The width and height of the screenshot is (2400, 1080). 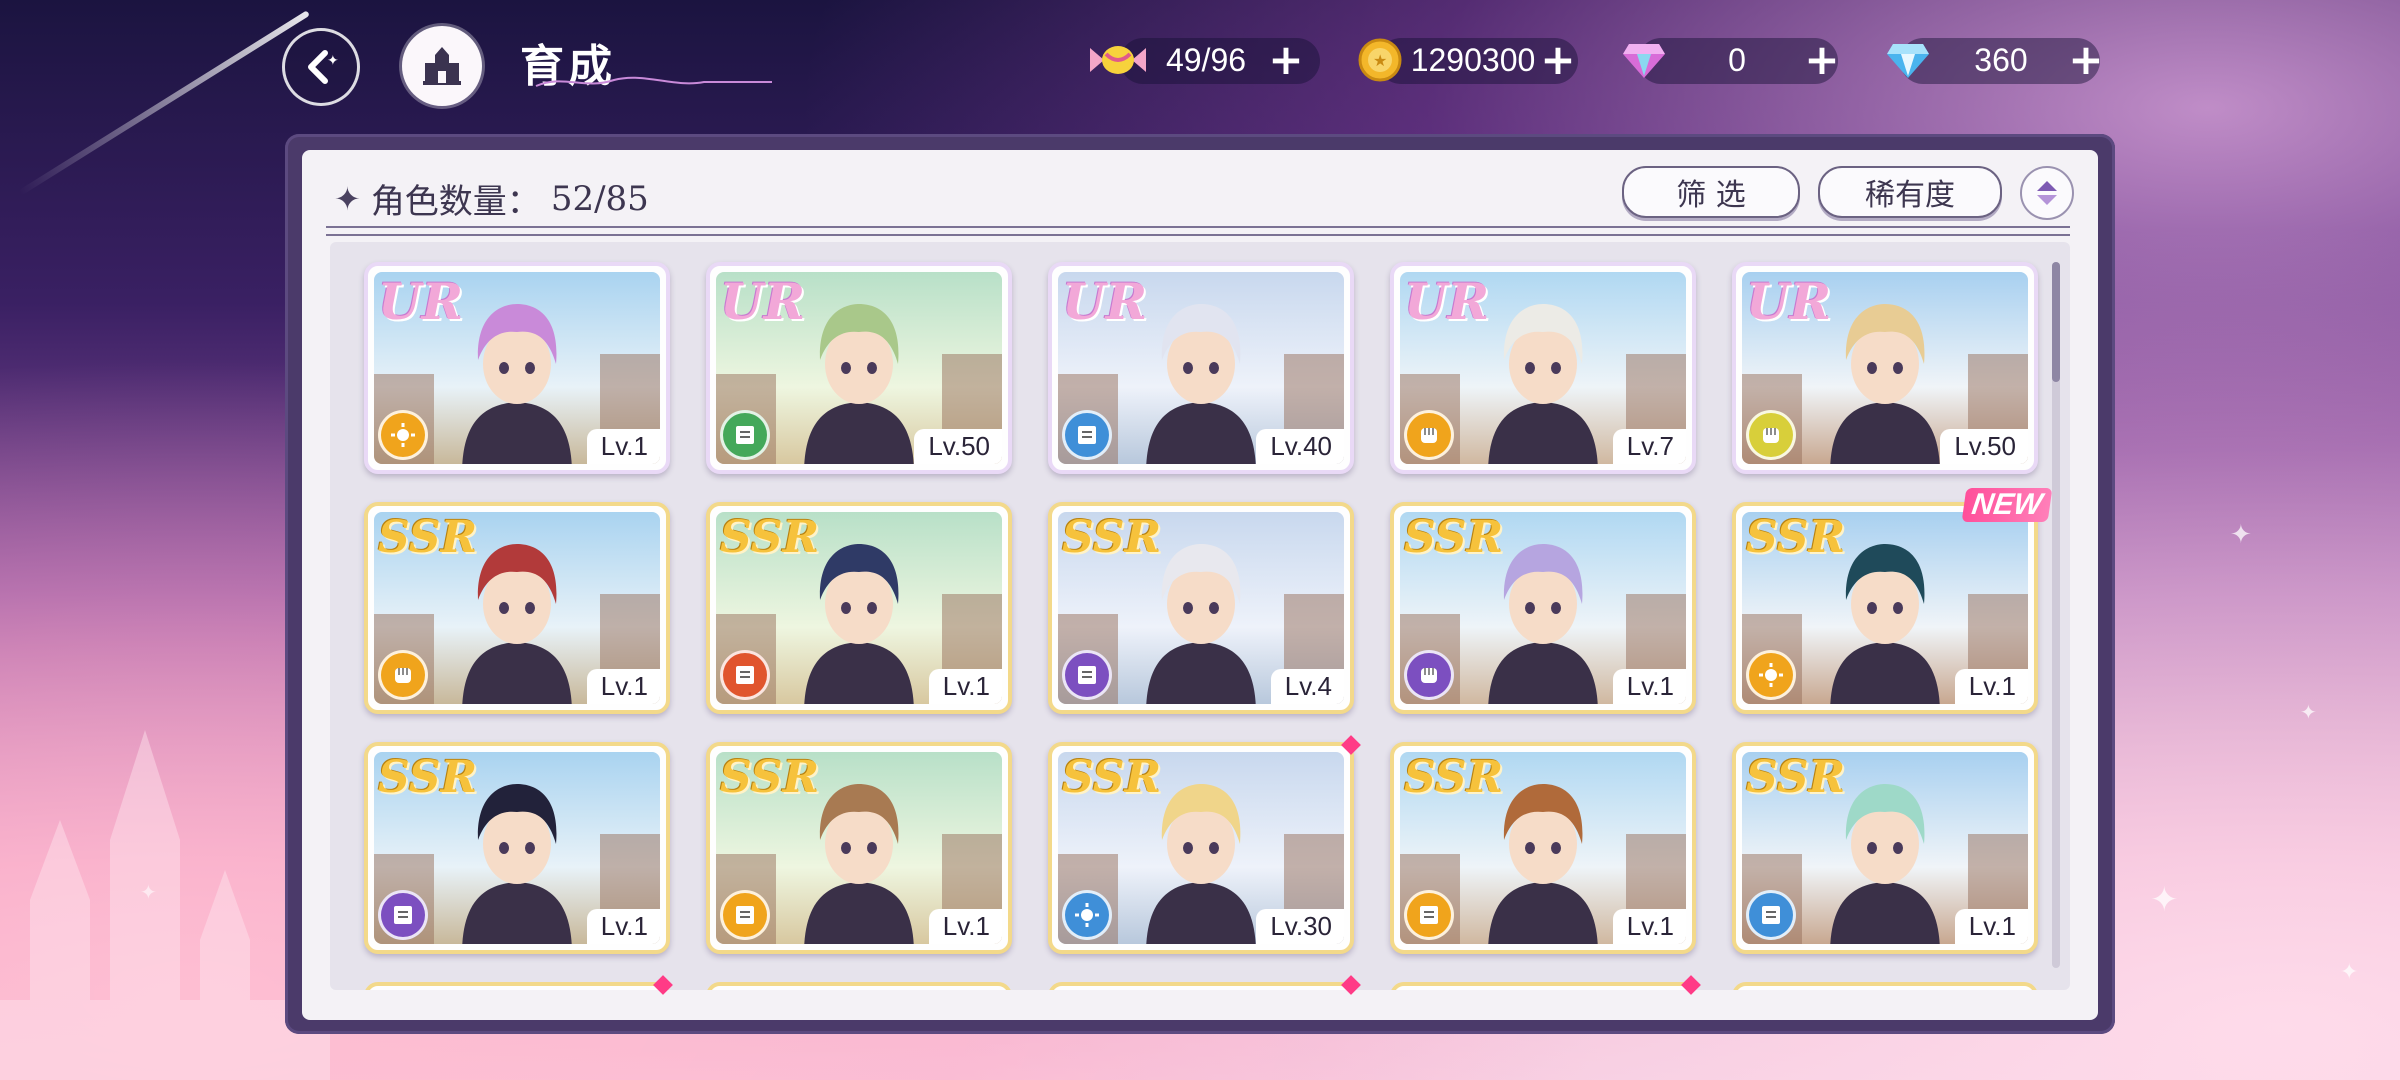 What do you see at coordinates (1649, 446) in the screenshot?
I see `level-label: Lv.7` at bounding box center [1649, 446].